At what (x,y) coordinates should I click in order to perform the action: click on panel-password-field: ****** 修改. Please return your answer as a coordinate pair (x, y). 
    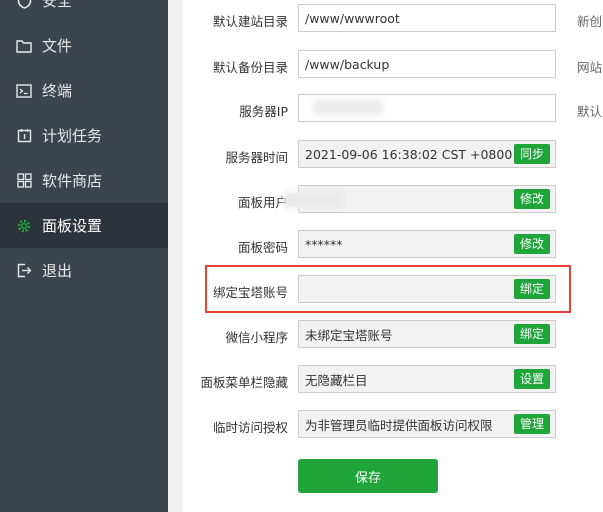
    Looking at the image, I should click on (427, 244).